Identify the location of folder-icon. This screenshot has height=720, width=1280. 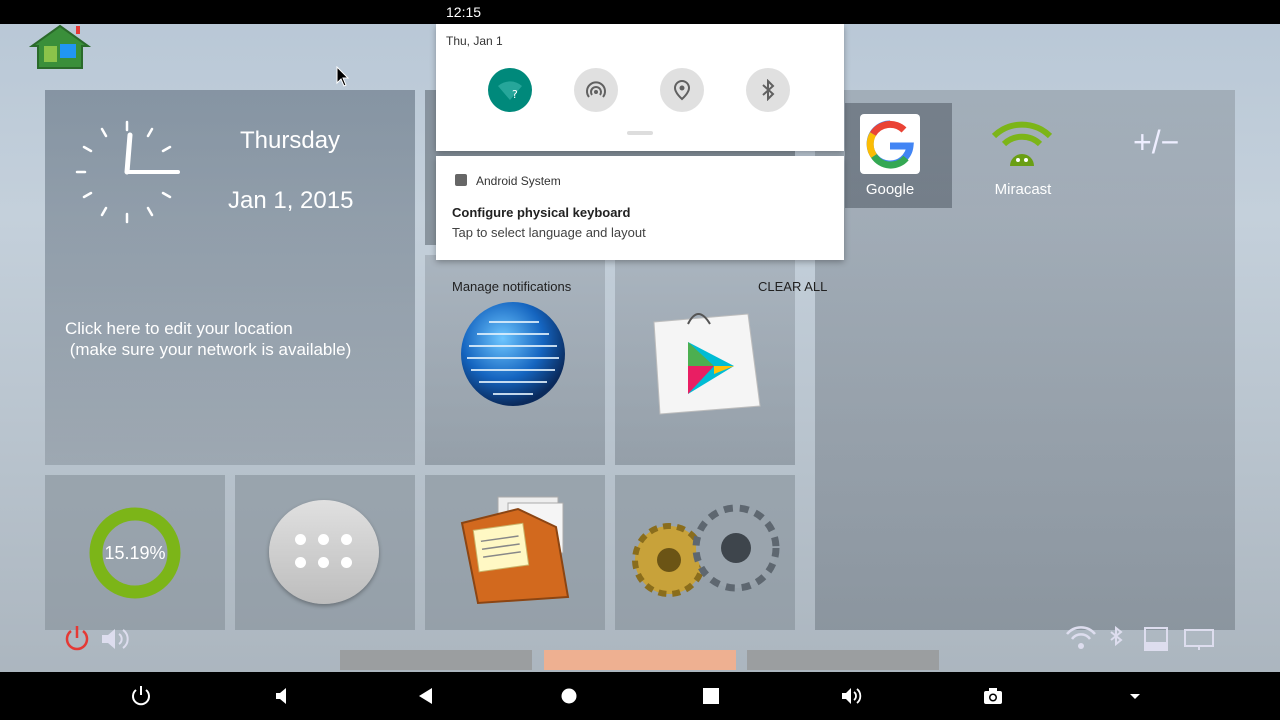
(515, 549).